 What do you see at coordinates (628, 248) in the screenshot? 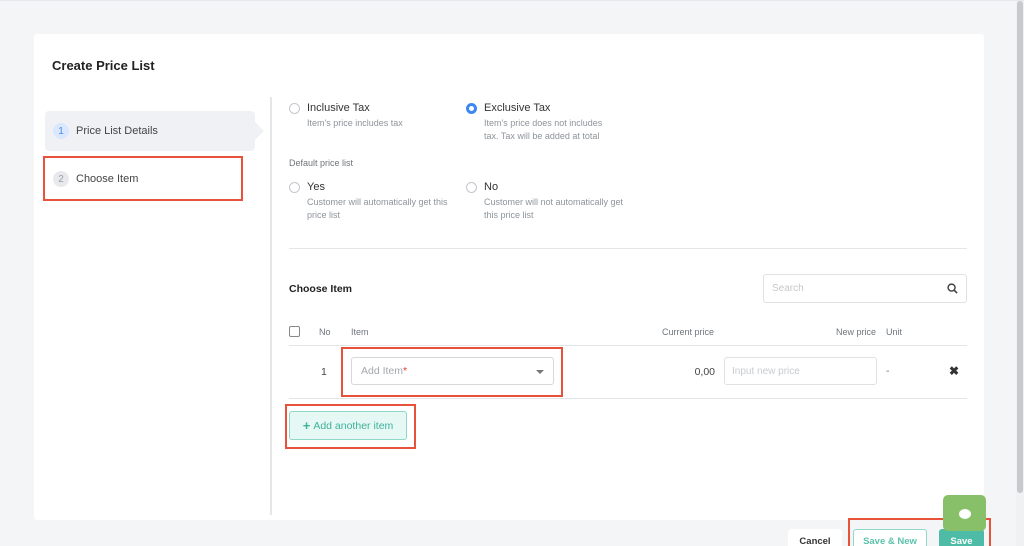
I see `section-divider` at bounding box center [628, 248].